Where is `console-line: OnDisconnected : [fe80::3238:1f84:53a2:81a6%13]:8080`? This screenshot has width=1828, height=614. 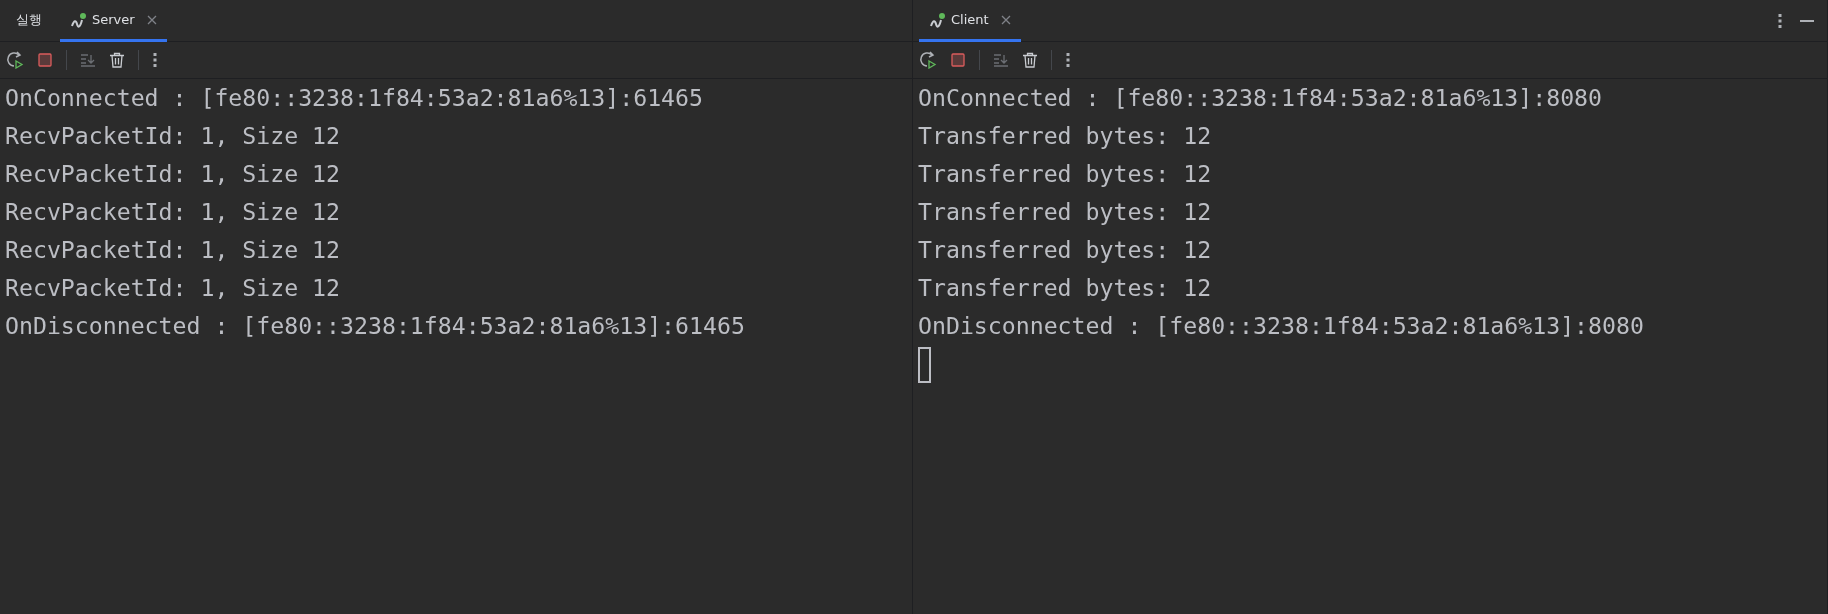 console-line: OnDisconnected : [fe80::3238:1f84:53a2:81a6%13]:8080 is located at coordinates (1281, 326).